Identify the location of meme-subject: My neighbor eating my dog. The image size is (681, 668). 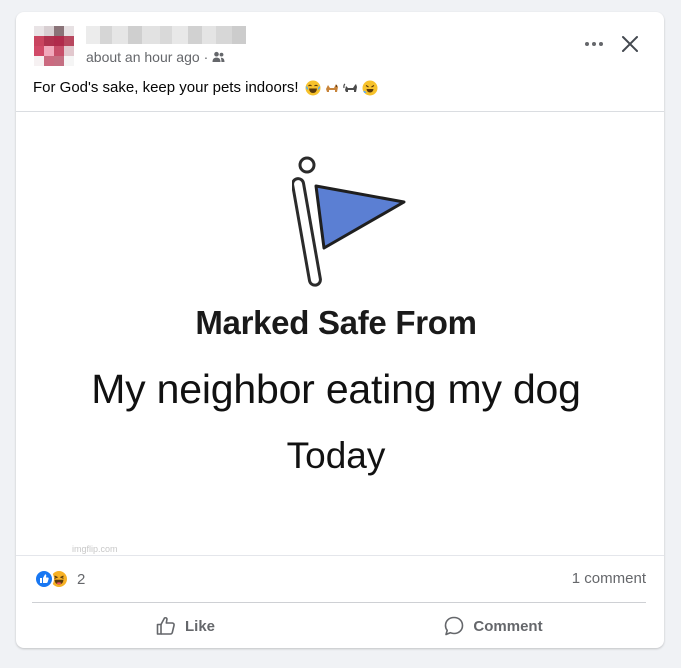
(336, 389).